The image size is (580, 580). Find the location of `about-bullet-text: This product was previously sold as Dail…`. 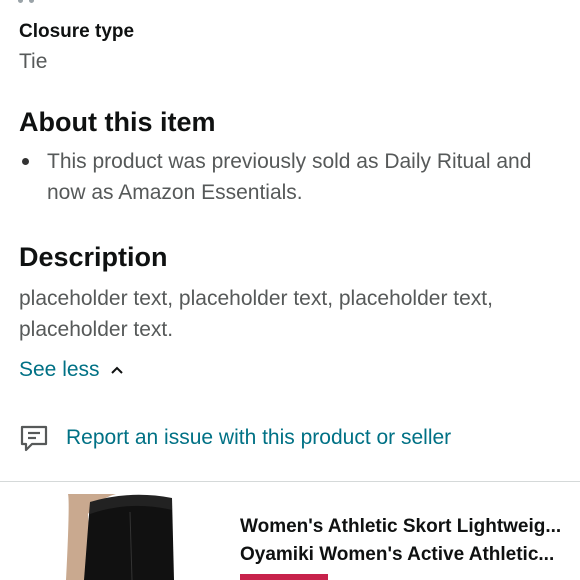

about-bullet-text: This product was previously sold as Dail… is located at coordinates (289, 177).